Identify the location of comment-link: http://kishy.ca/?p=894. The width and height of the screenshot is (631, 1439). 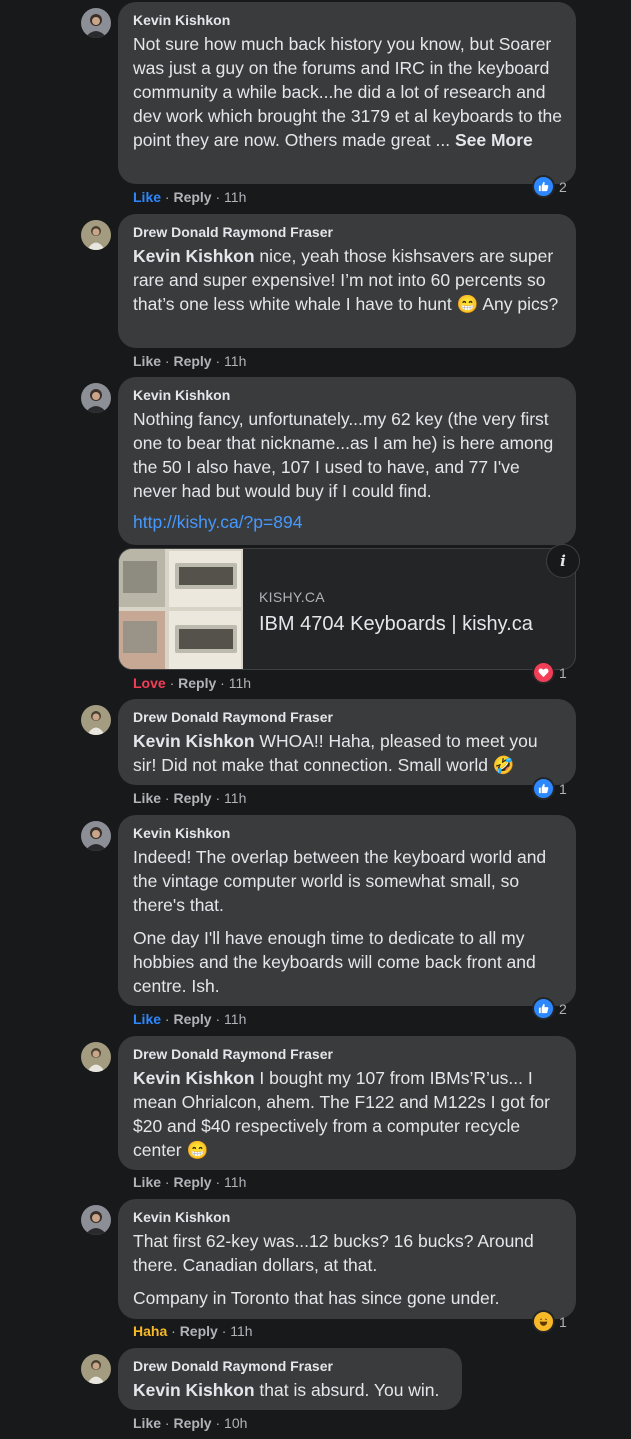
(217, 522).